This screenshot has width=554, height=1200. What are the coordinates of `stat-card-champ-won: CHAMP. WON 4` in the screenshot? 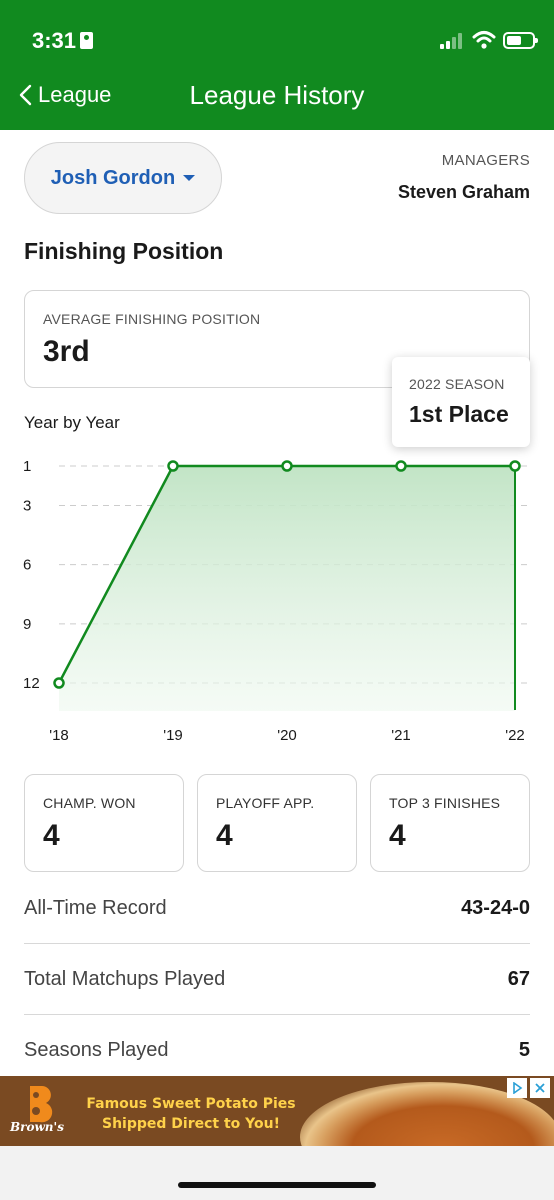 It's located at (104, 823).